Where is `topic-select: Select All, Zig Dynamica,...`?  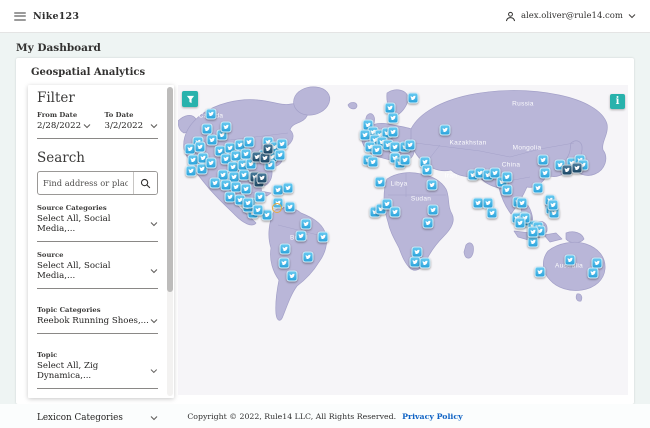
topic-select: Select All, Zig Dynamica,... is located at coordinates (97, 371).